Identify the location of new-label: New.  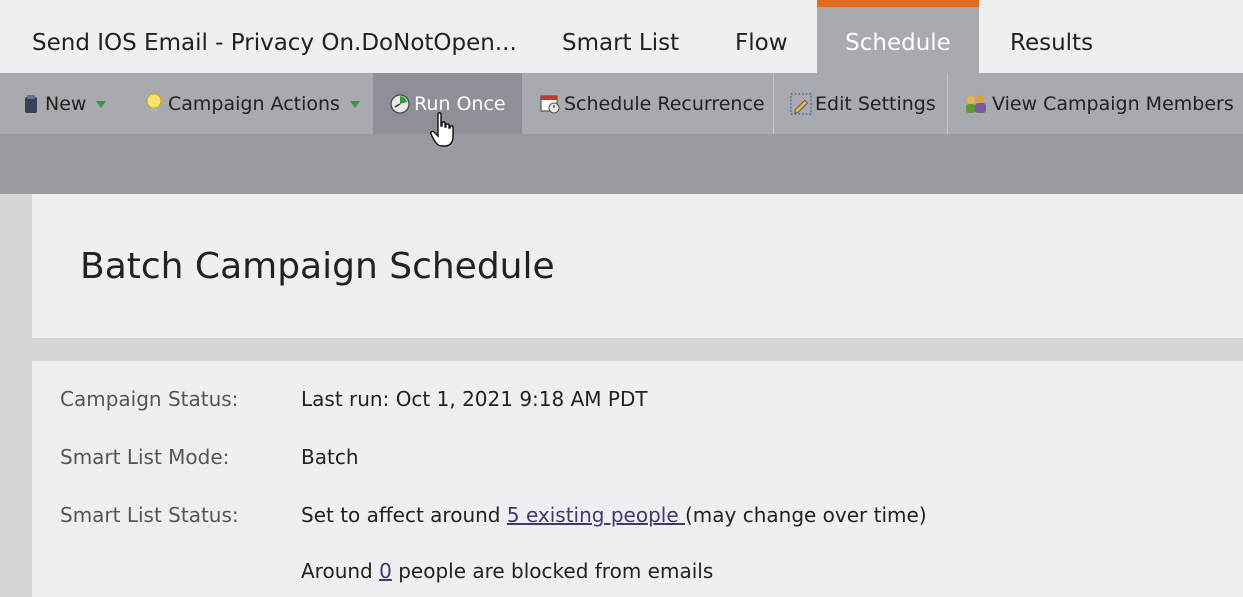
(66, 103).